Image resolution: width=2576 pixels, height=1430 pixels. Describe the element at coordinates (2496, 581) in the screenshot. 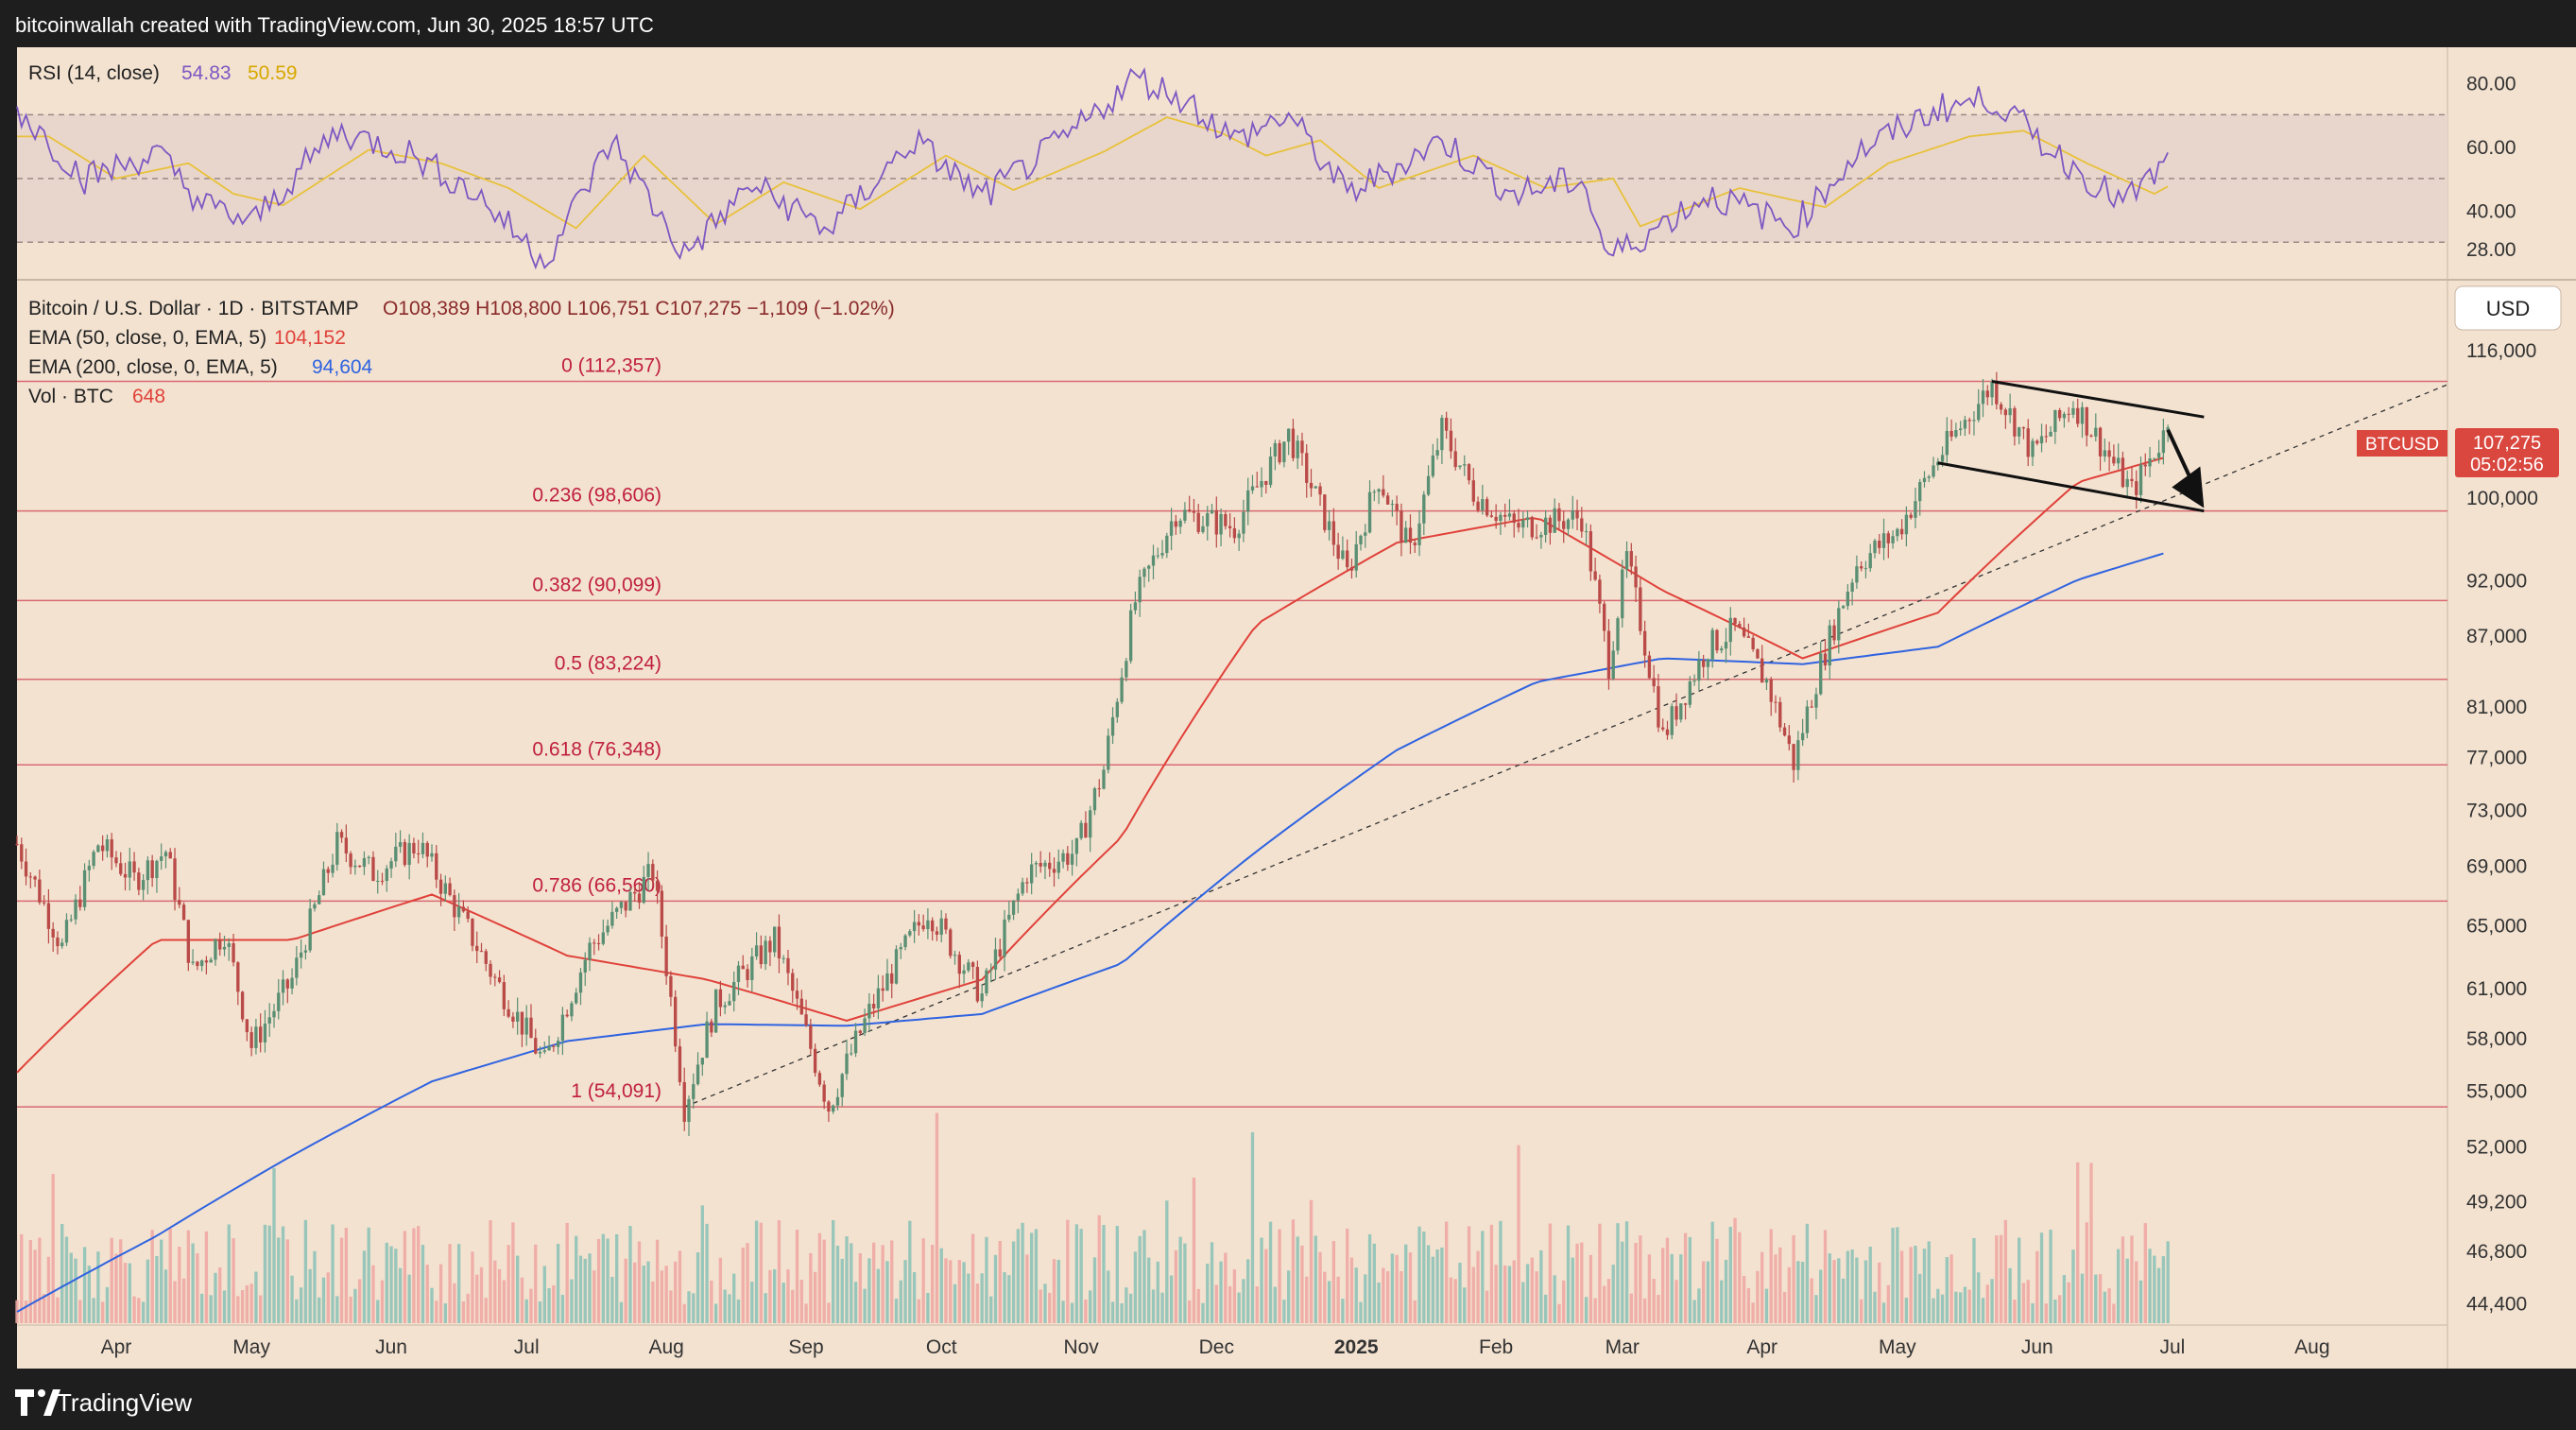

I see `price-tick-2: 92,000` at that location.